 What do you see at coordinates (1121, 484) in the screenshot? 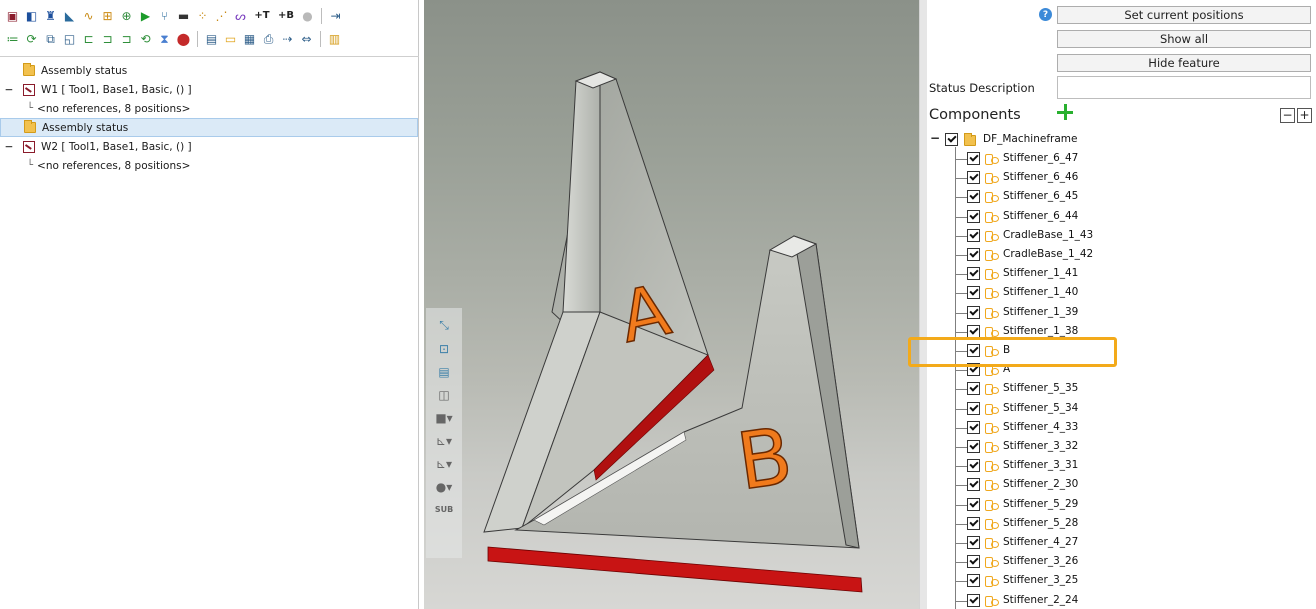
I see `component-item: Stiffener_2_30` at bounding box center [1121, 484].